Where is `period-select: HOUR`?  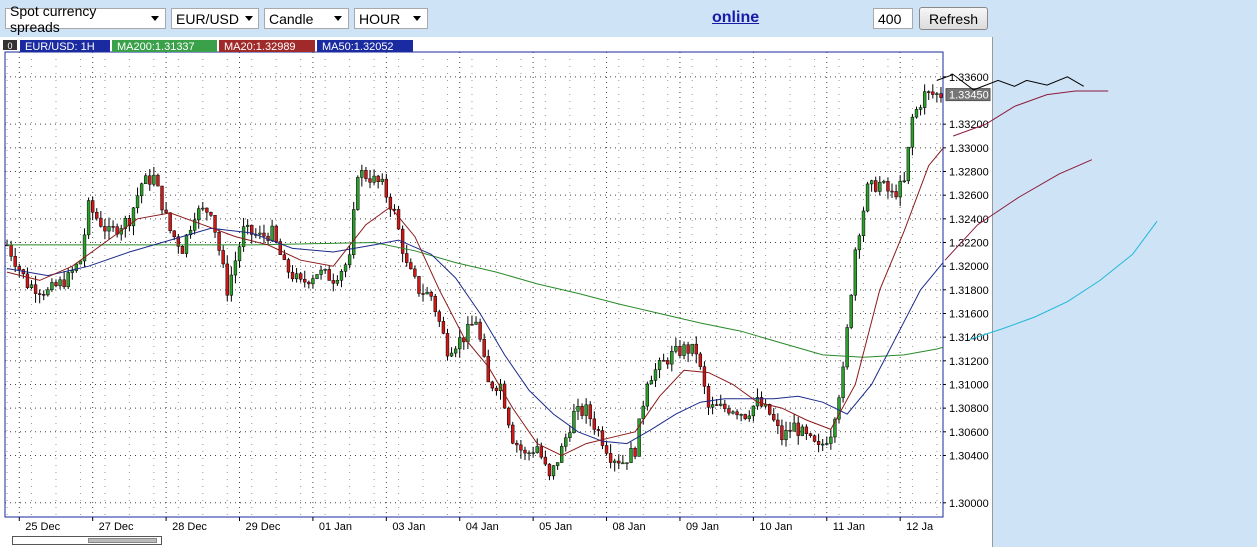
period-select: HOUR is located at coordinates (391, 18).